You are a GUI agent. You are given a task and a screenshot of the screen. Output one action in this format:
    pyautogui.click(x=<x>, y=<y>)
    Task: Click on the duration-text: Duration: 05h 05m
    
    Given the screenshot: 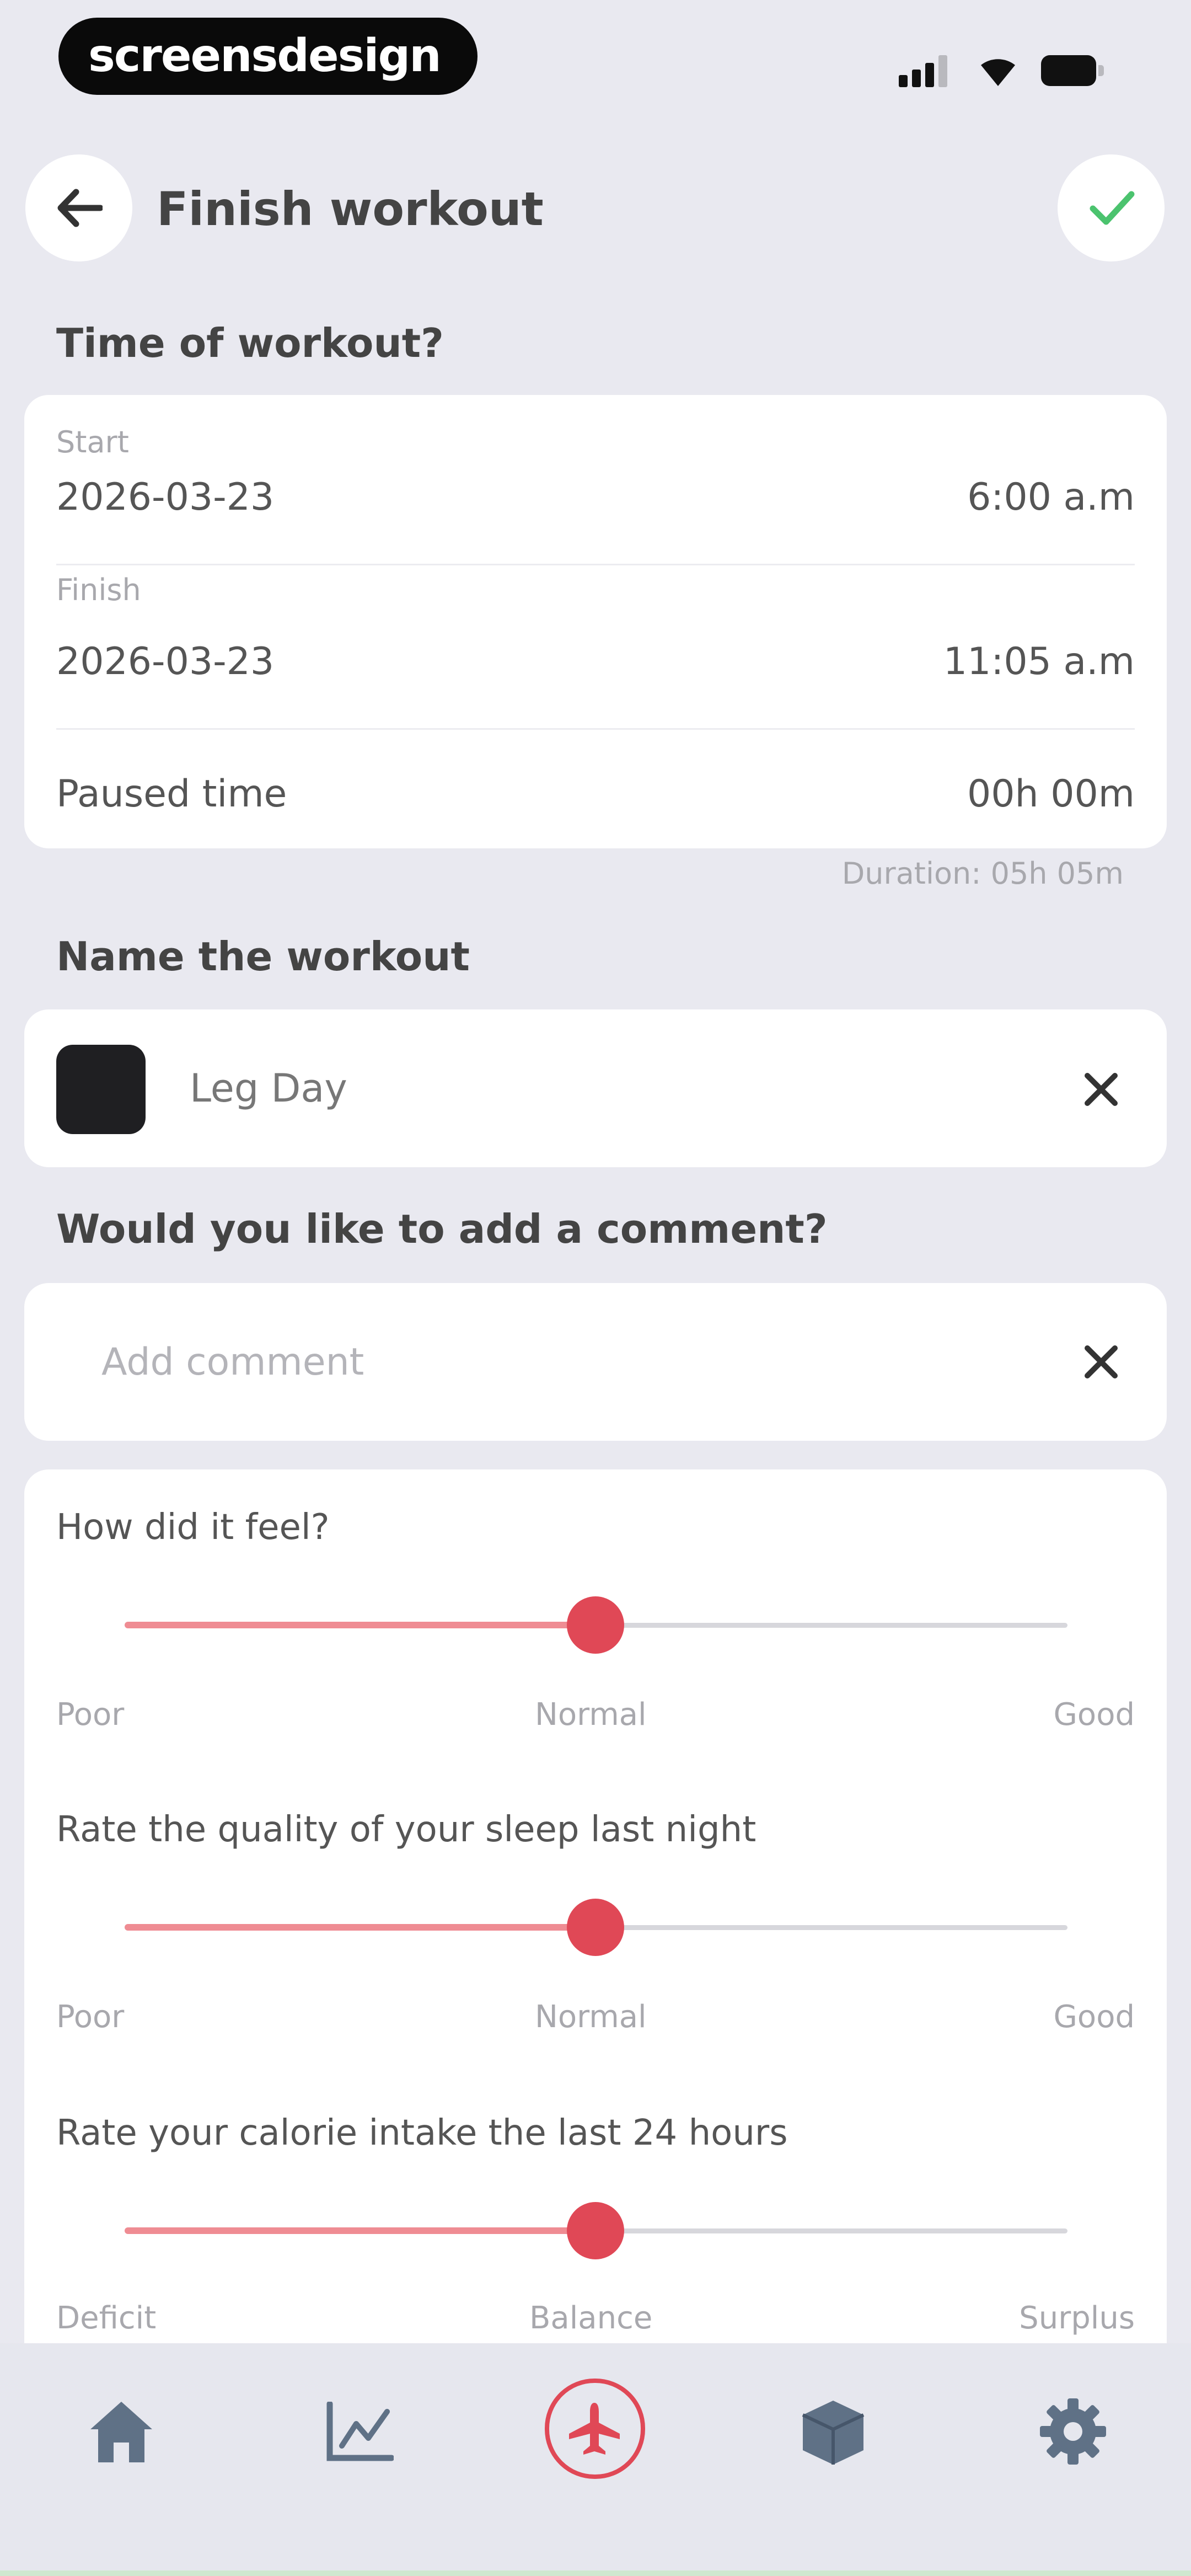 What is the action you would take?
    pyautogui.click(x=982, y=873)
    